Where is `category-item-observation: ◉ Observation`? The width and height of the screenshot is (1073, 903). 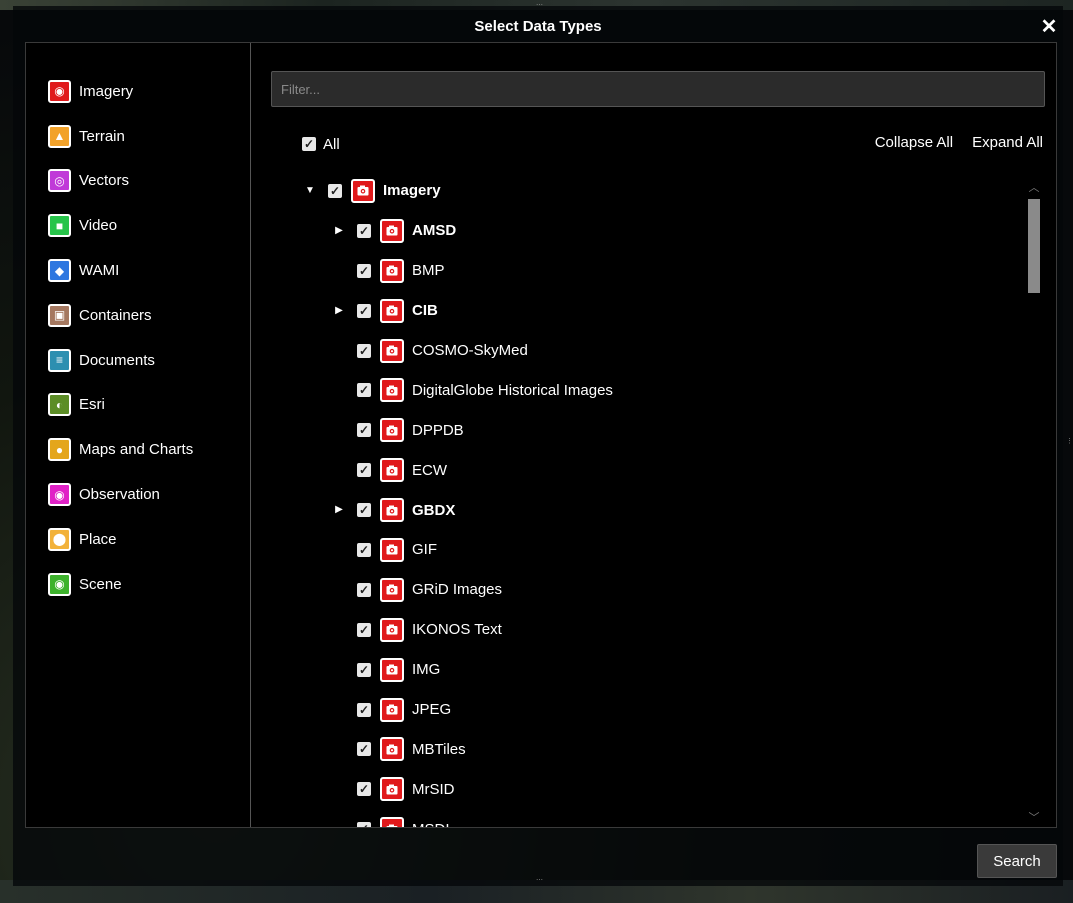
category-item-observation: ◉ Observation is located at coordinates (138, 494).